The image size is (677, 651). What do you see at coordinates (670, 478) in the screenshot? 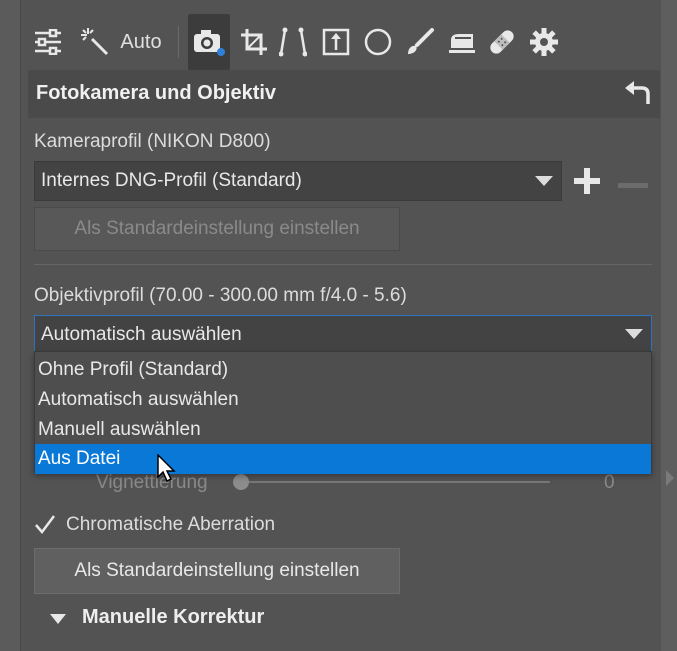
I see `expand-right-arrow-icon` at bounding box center [670, 478].